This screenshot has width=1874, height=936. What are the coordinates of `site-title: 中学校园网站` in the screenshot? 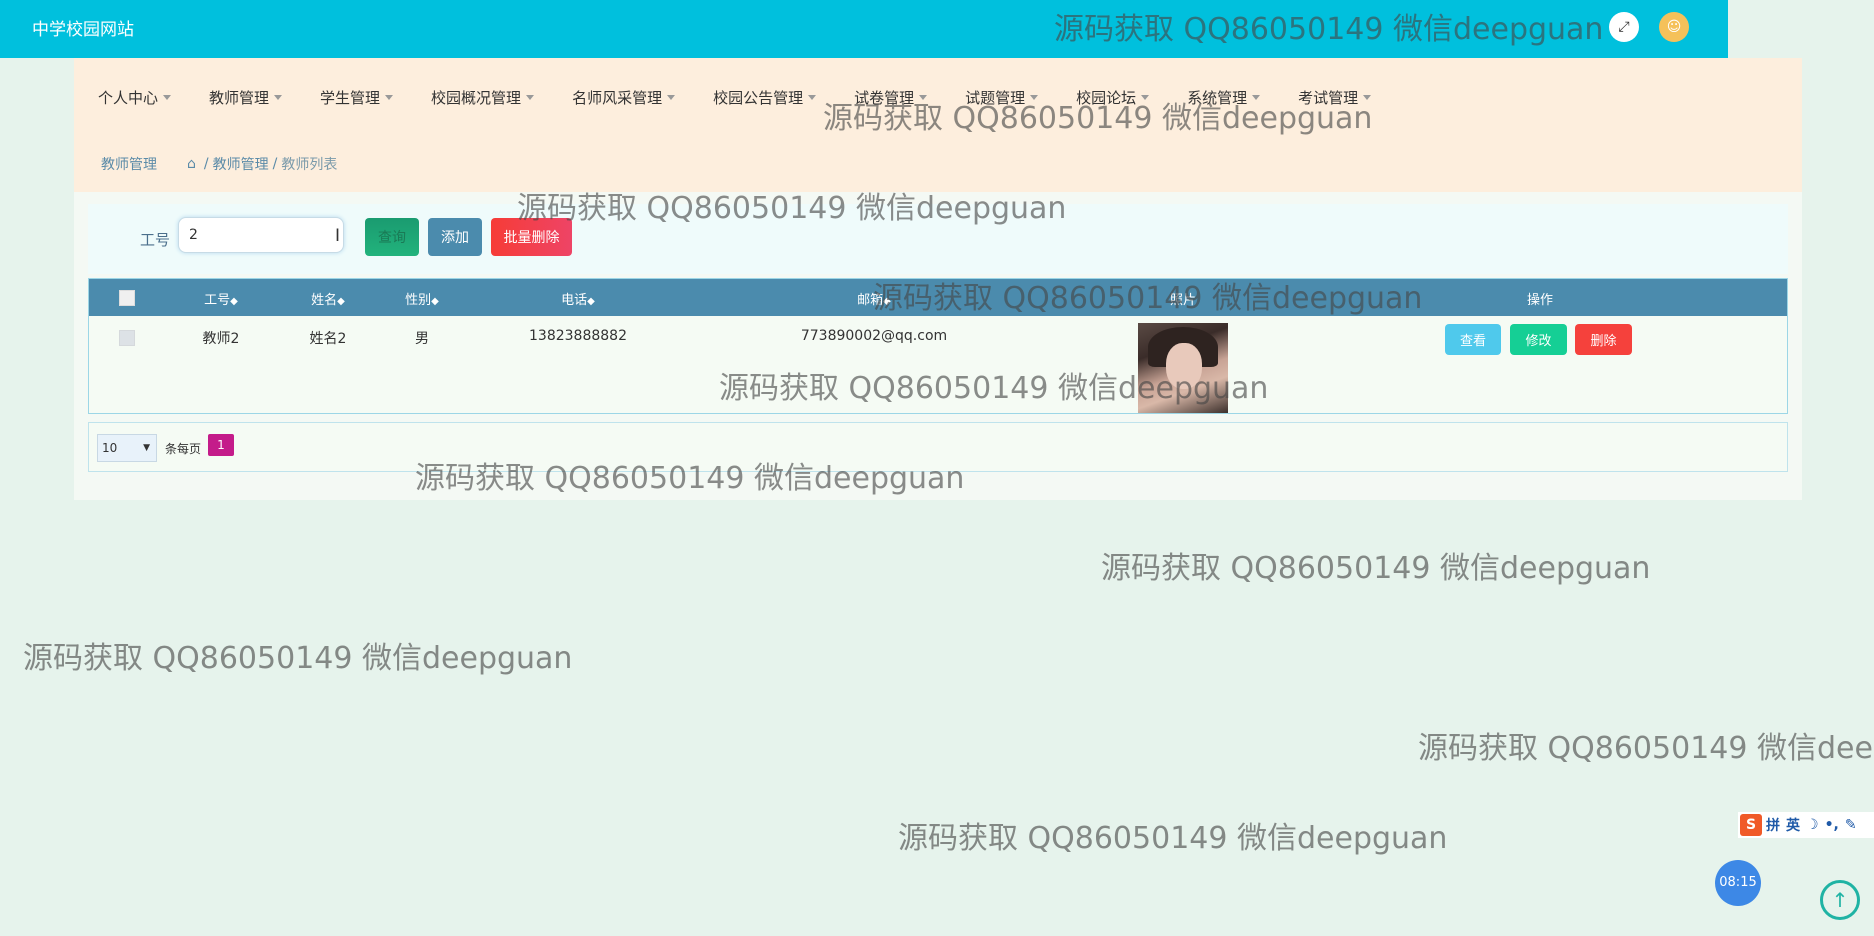 It's located at (83, 30).